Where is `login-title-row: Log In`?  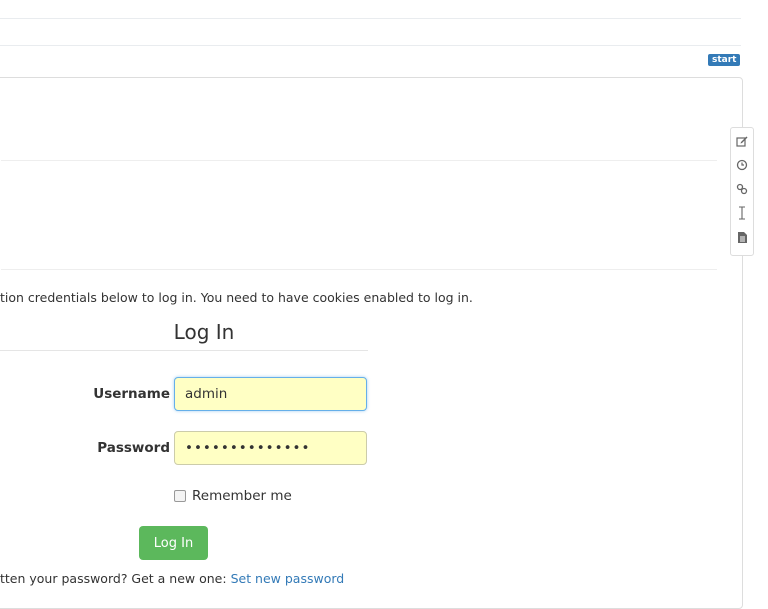 login-title-row: Log In is located at coordinates (184, 332).